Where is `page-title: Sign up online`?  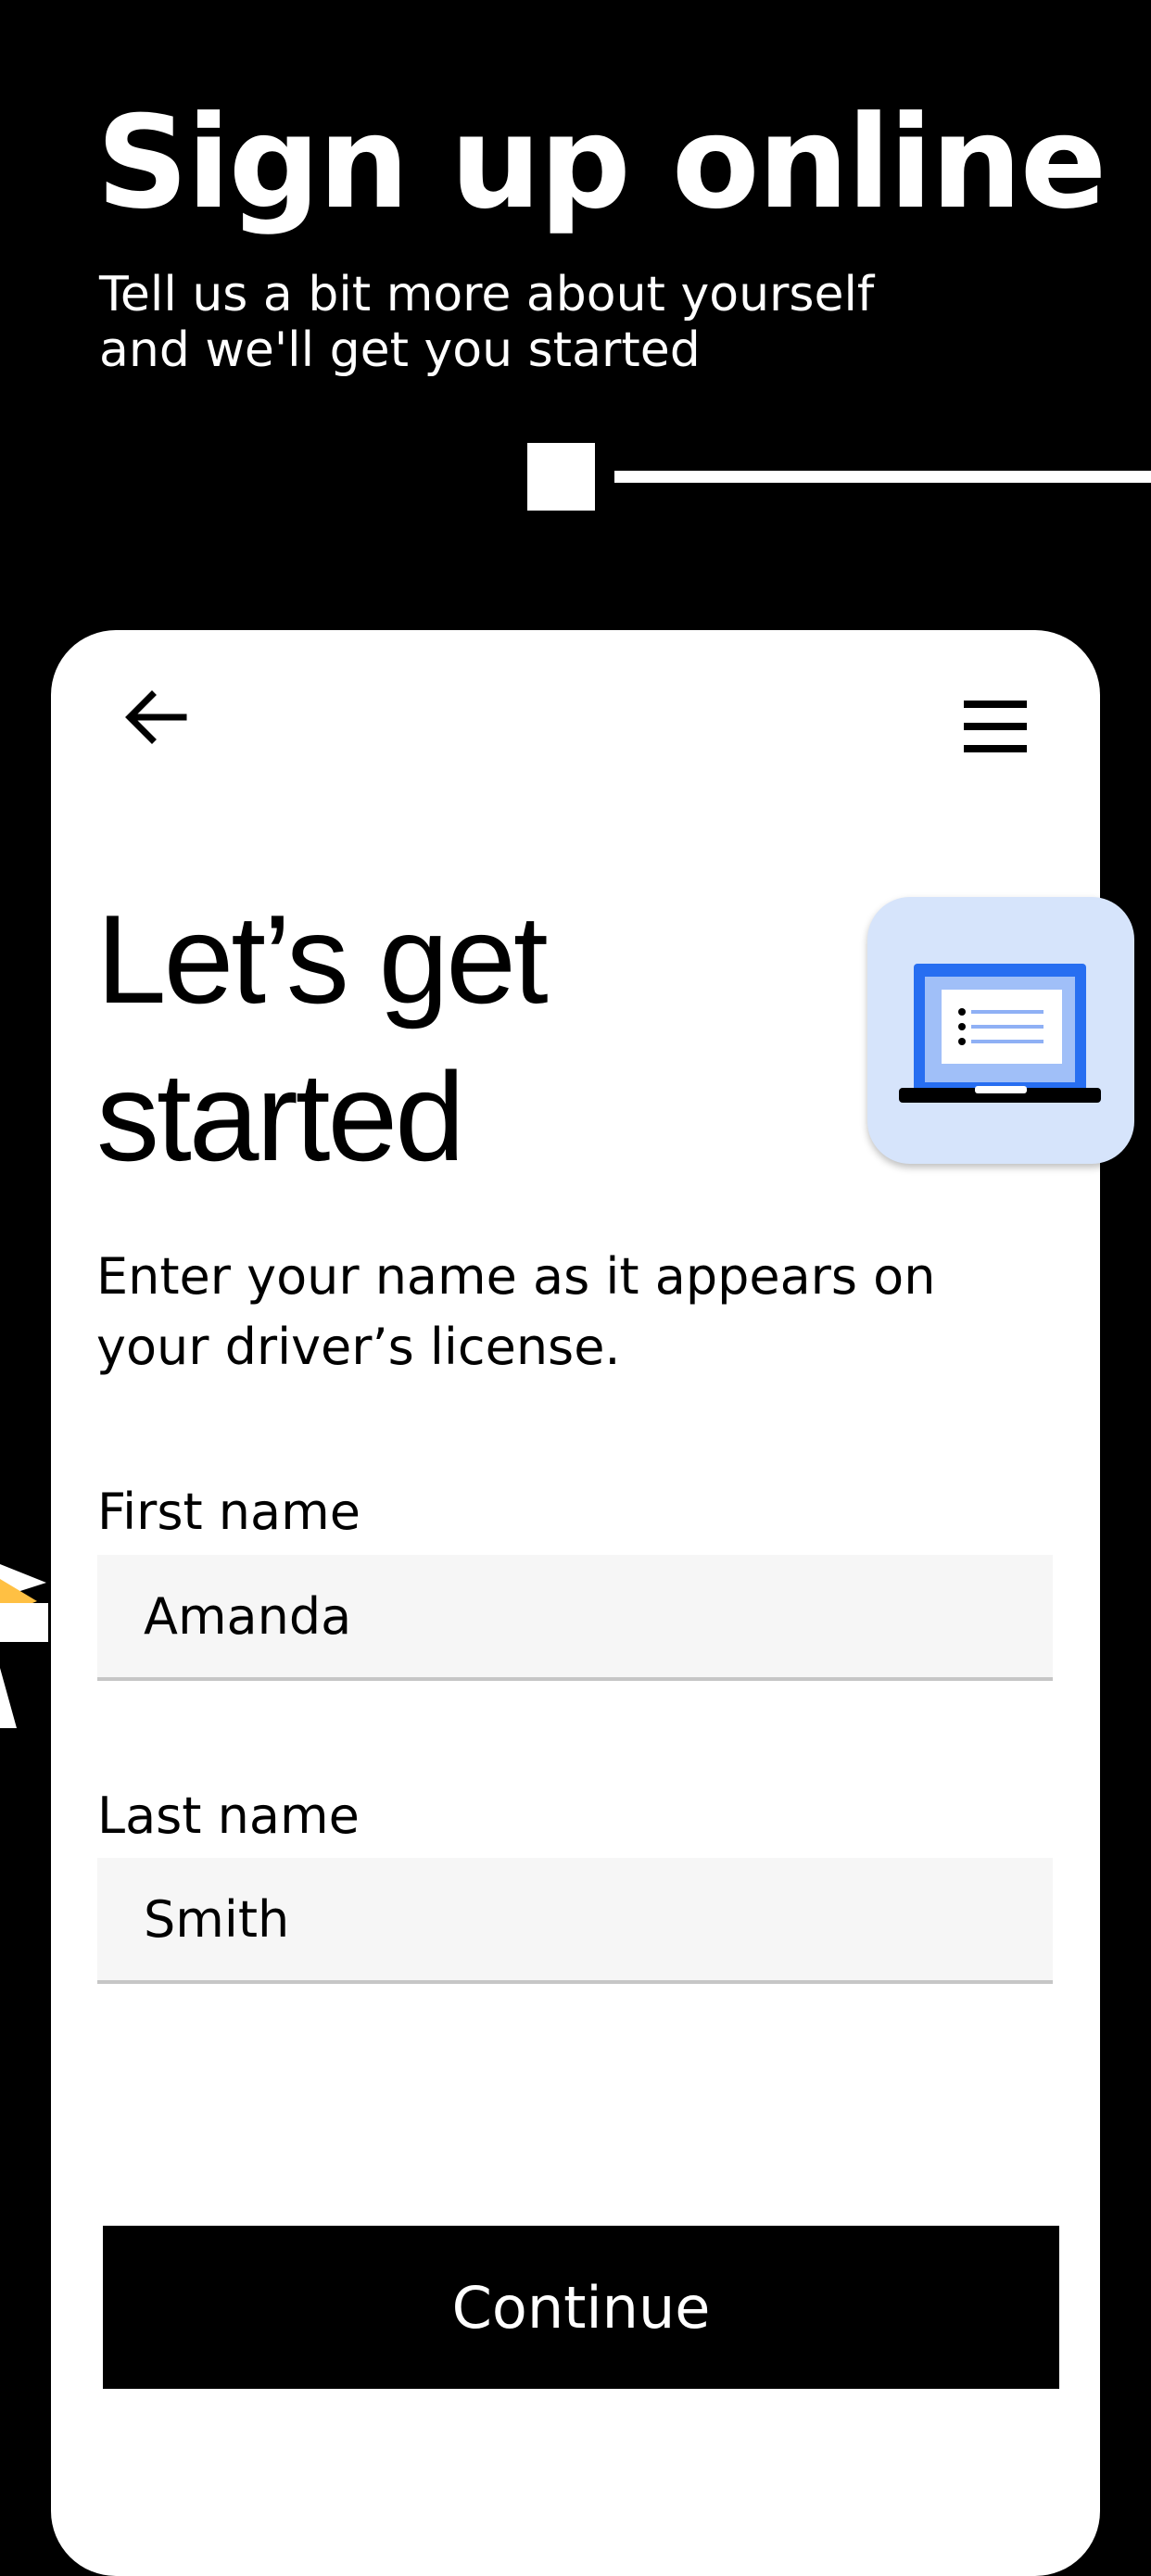
page-title: Sign up online is located at coordinates (601, 162).